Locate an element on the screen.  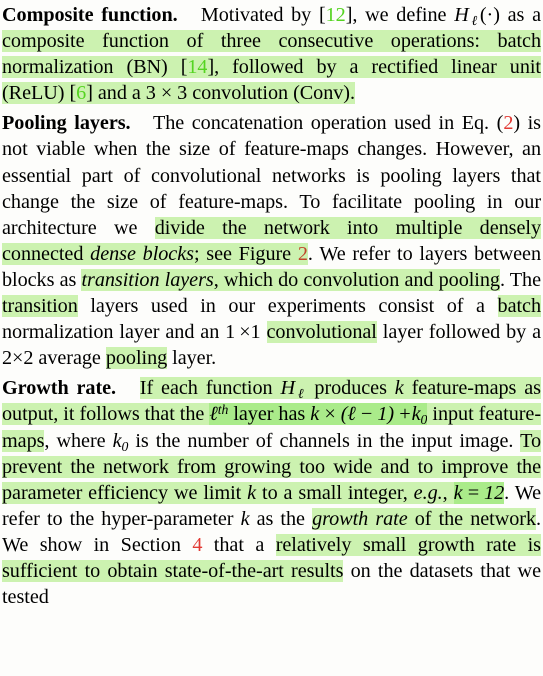
highlight-run-strong: ℓth layer has k × (ℓ − 1) + is located at coordinates (310, 414).